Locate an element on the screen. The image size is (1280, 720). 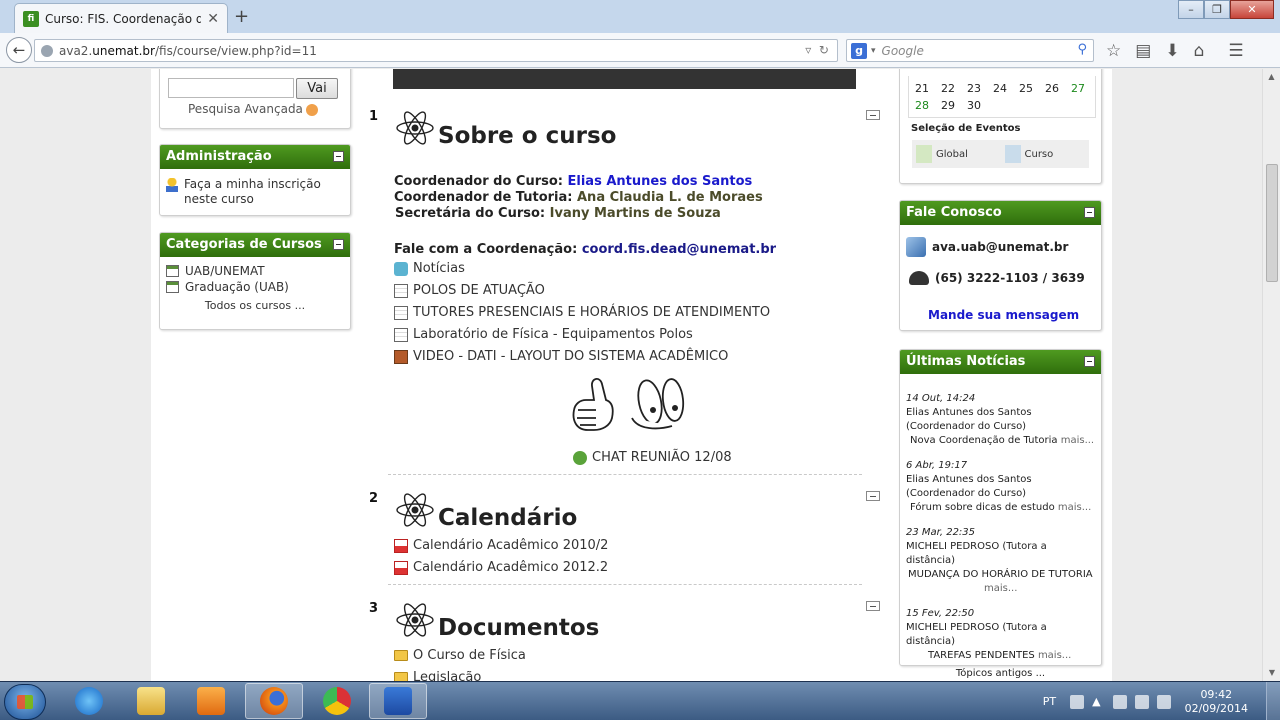
show-desktop-button is located at coordinates (1273, 701).